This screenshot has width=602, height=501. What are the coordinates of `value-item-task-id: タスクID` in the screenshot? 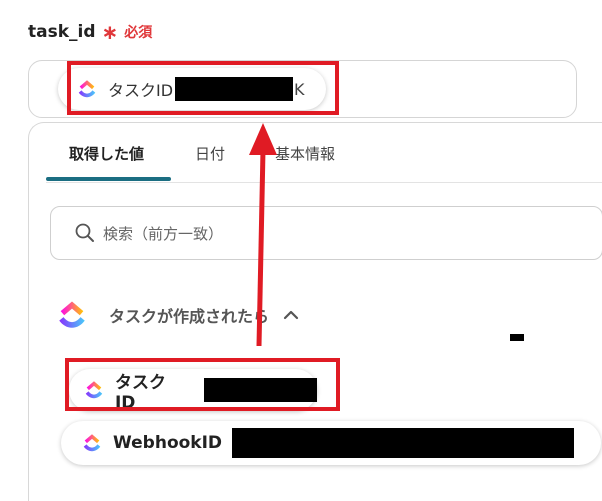 It's located at (193, 391).